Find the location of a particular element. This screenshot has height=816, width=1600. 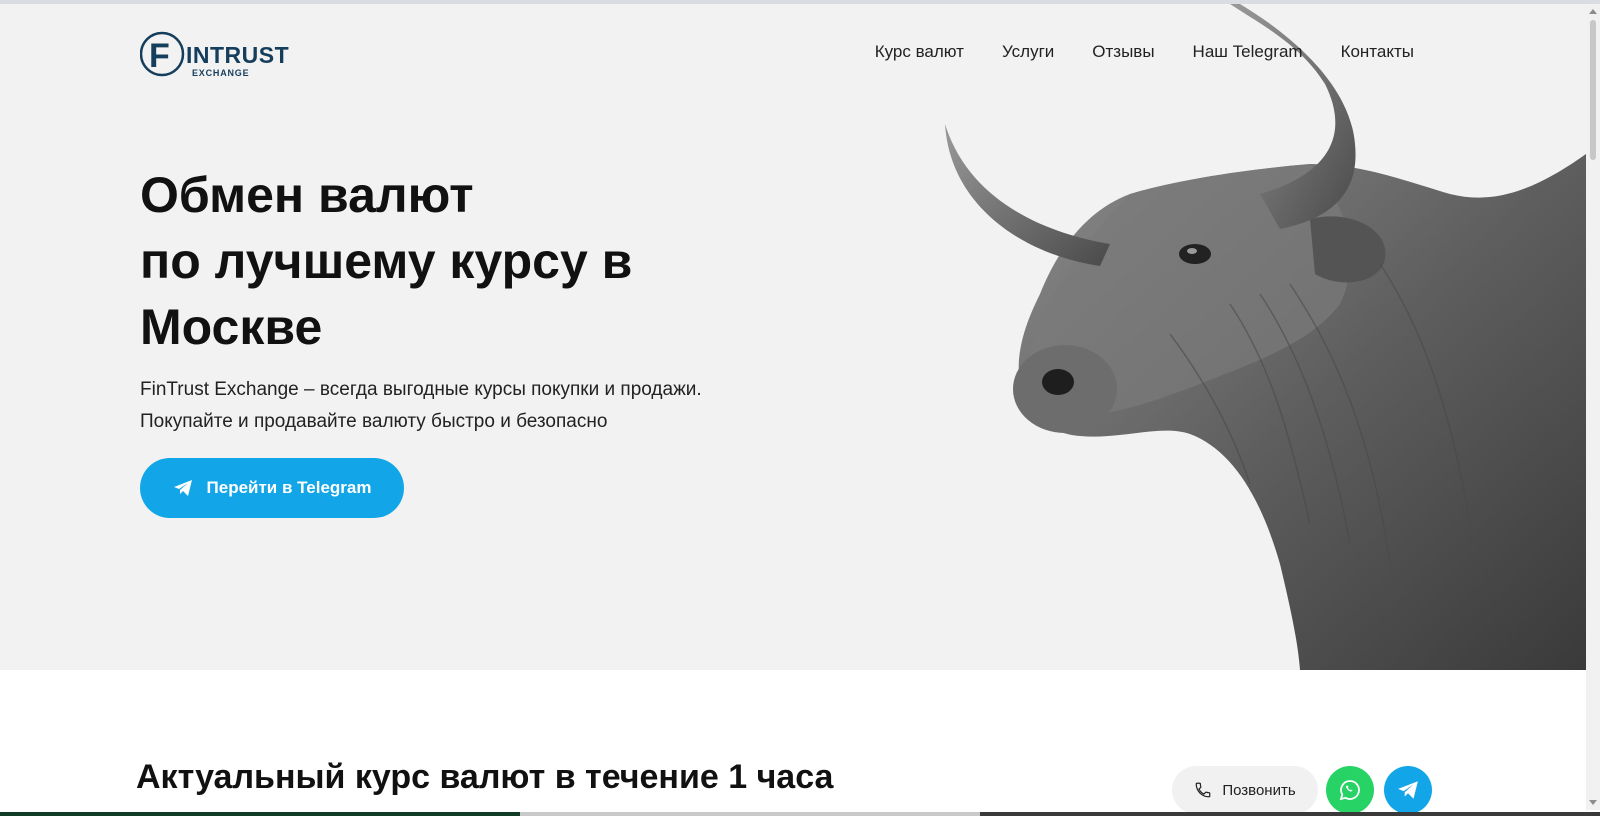

telegram-cta-label: Перейти в Telegram is located at coordinates (289, 487).